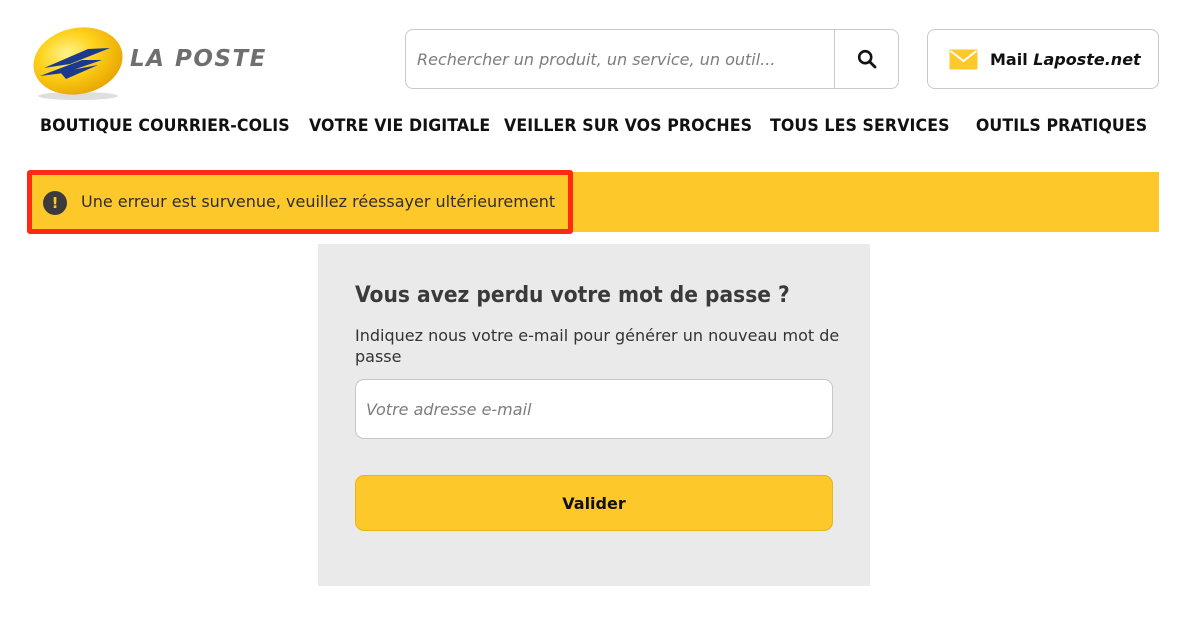 Image resolution: width=1200 pixels, height=623 pixels. Describe the element at coordinates (1087, 59) in the screenshot. I see `mail-label-brand: Laposte.net` at that location.